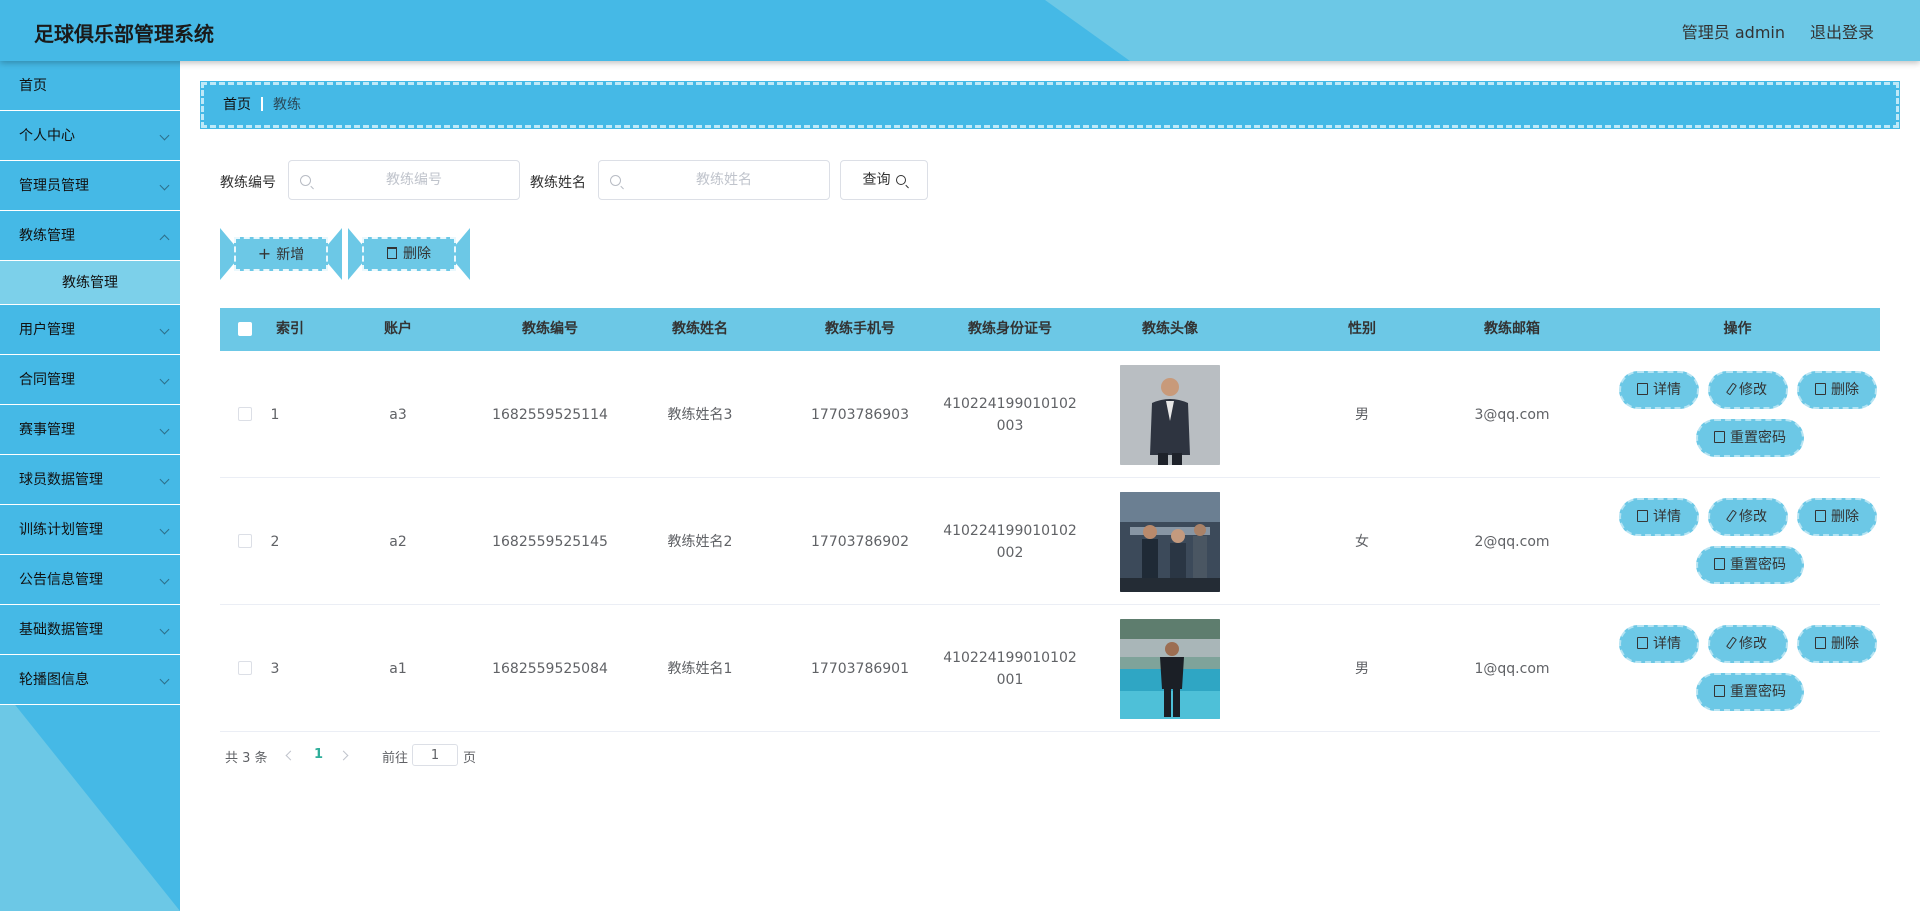 This screenshot has width=1920, height=911. Describe the element at coordinates (1737, 329) in the screenshot. I see `column-header: 操作` at that location.